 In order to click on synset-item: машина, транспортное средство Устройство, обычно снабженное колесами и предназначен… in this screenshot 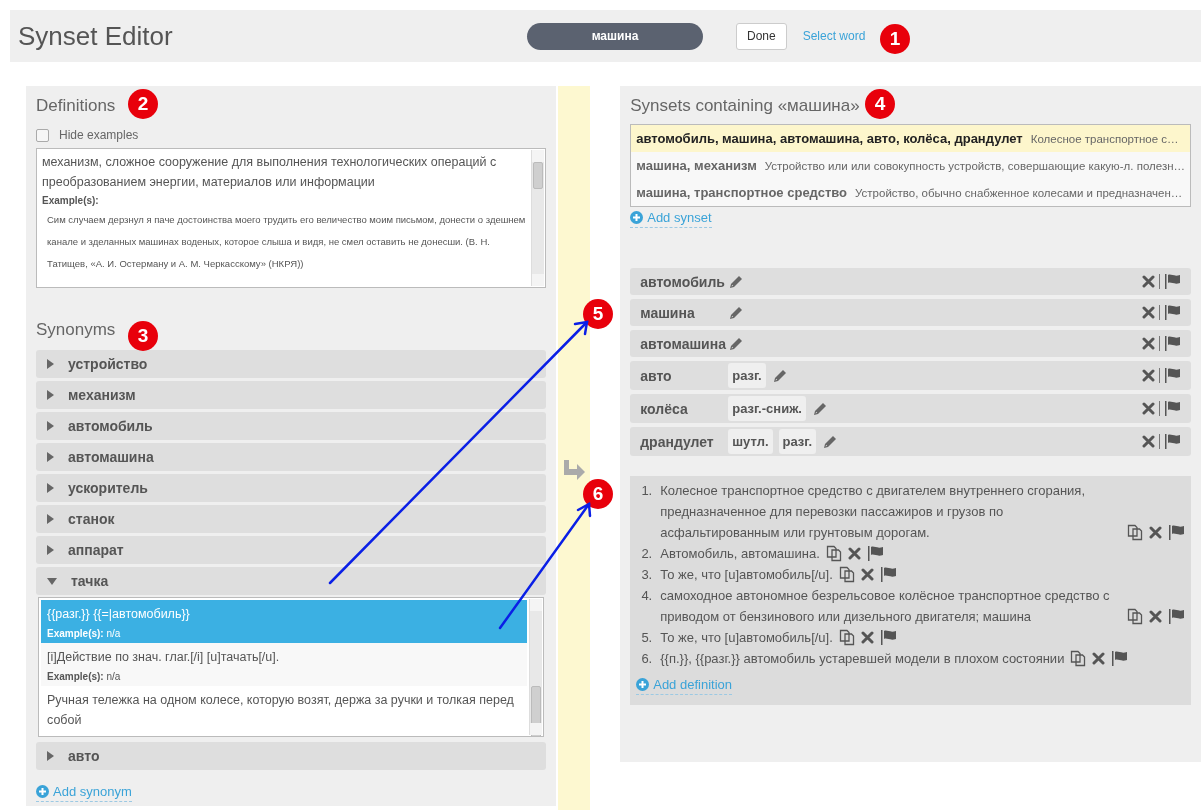, I will do `click(910, 192)`.